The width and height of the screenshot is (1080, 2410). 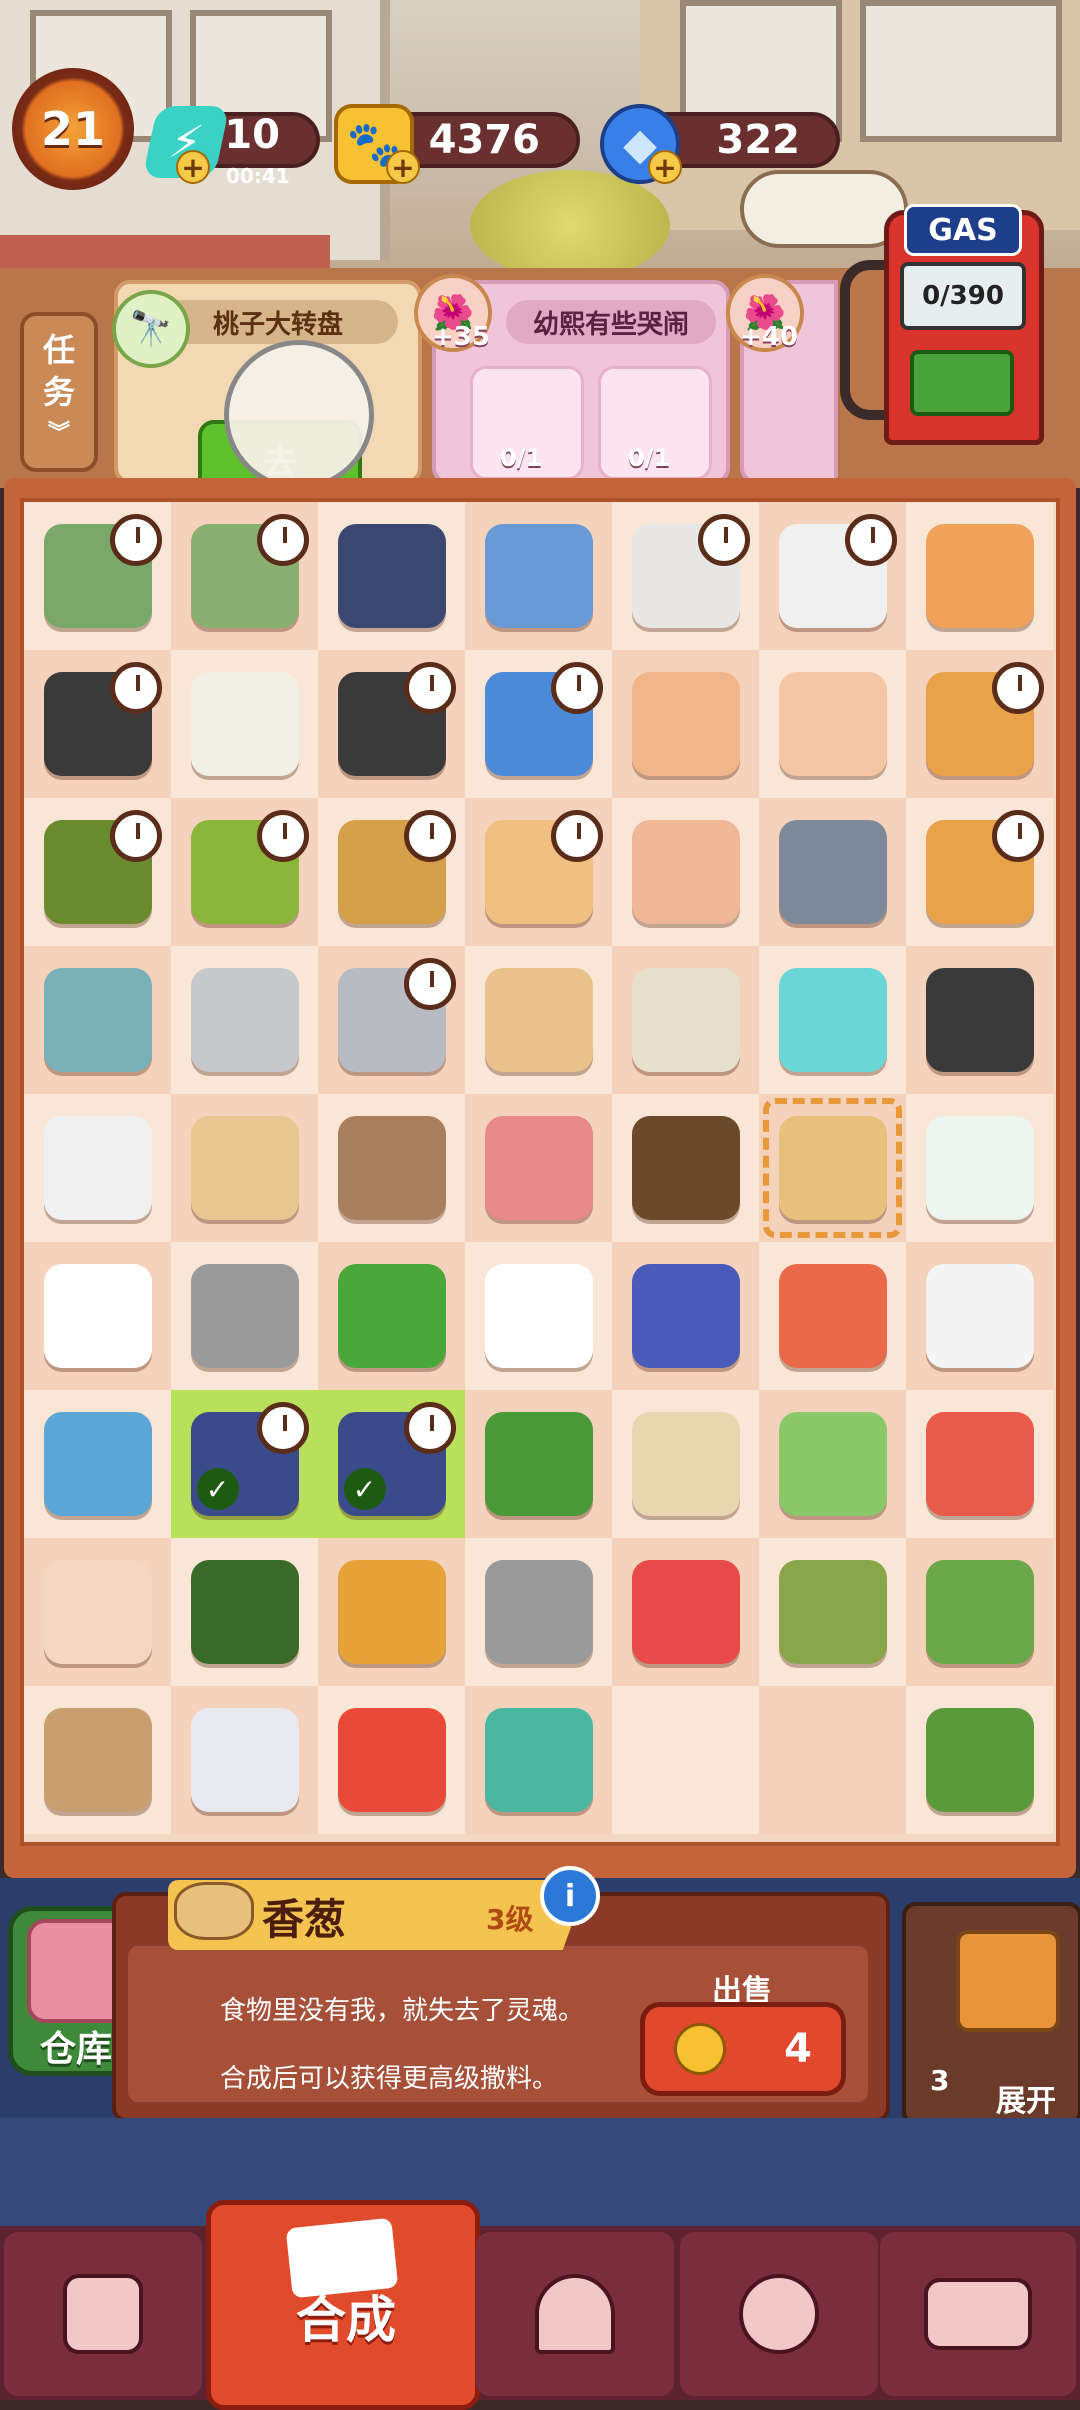 What do you see at coordinates (403, 167) in the screenshot?
I see `add-coins-button: +` at bounding box center [403, 167].